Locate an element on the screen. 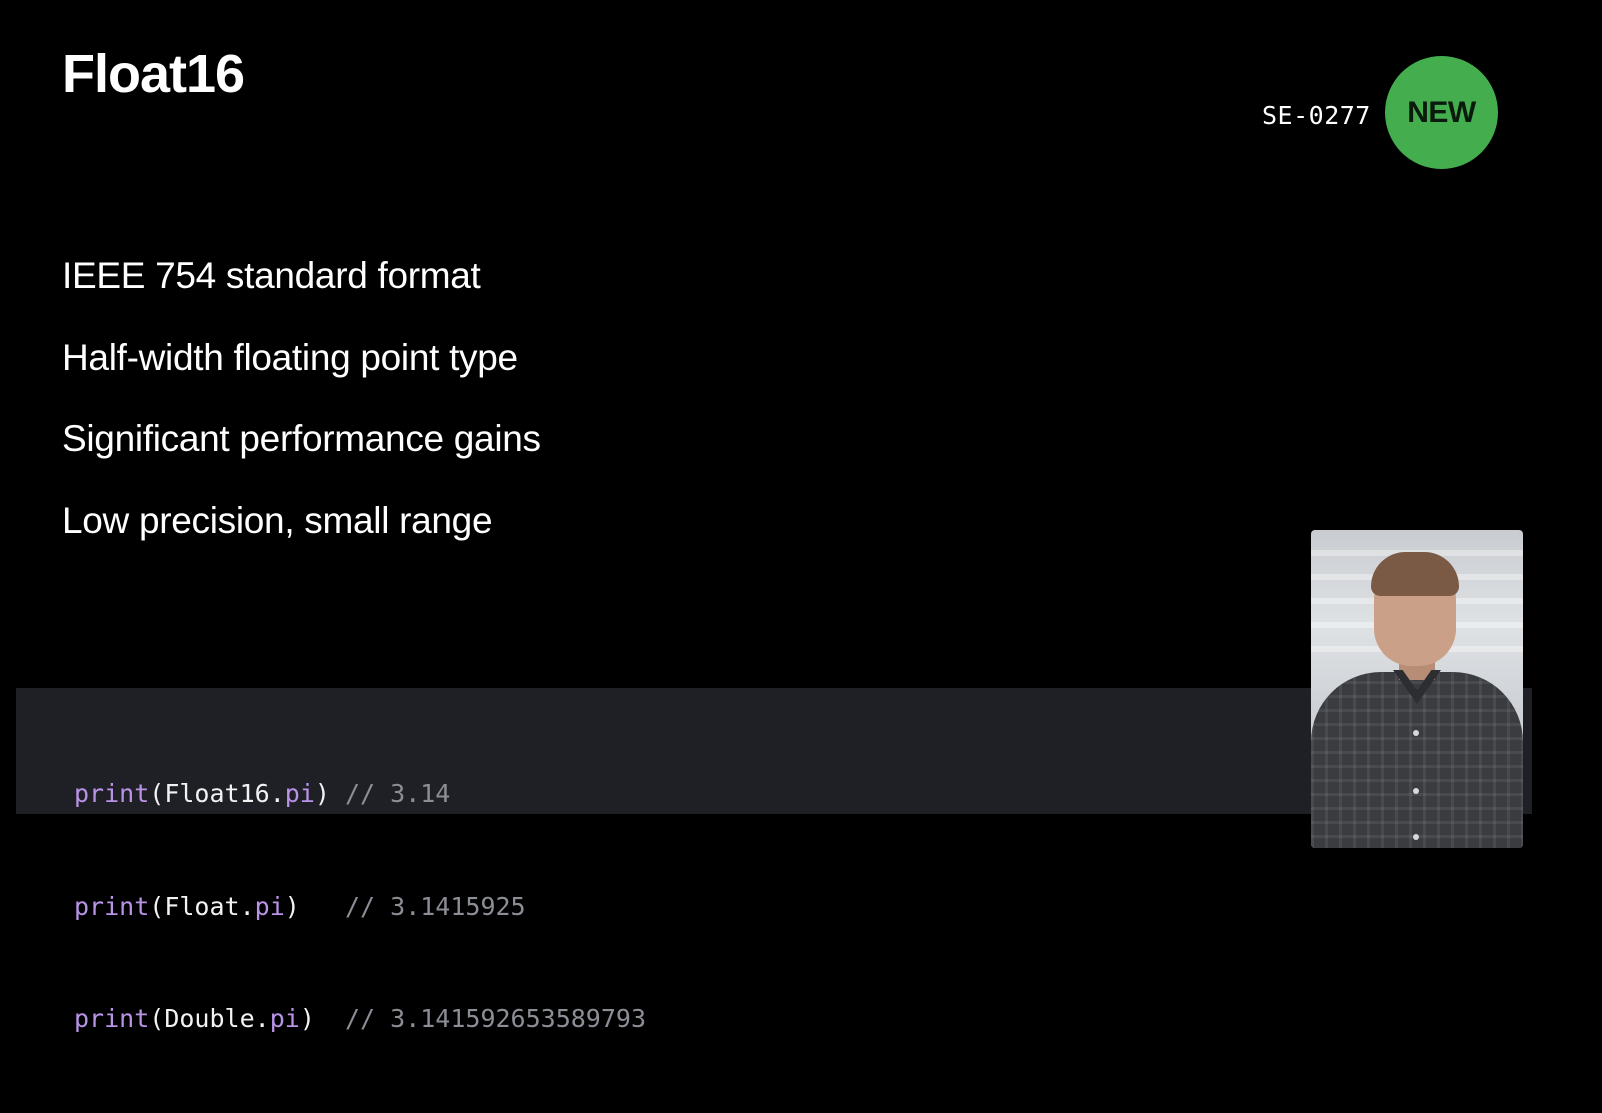 Image resolution: width=1602 pixels, height=1113 pixels. code-comment: // 3.1415925 is located at coordinates (435, 906).